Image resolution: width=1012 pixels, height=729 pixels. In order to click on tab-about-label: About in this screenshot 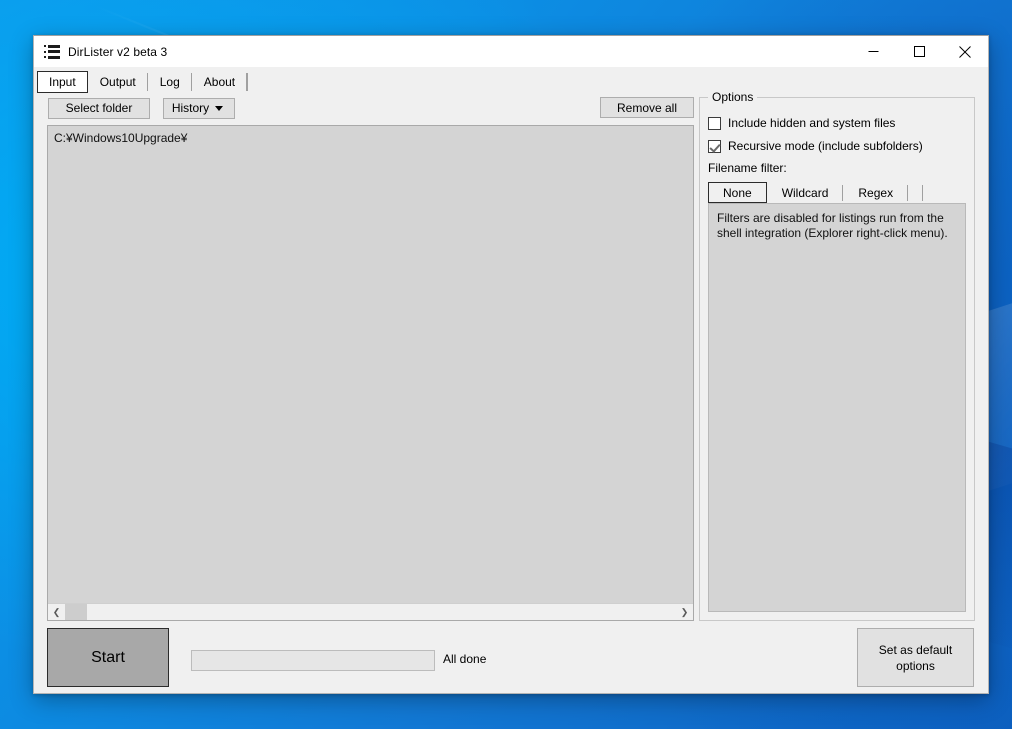, I will do `click(219, 82)`.